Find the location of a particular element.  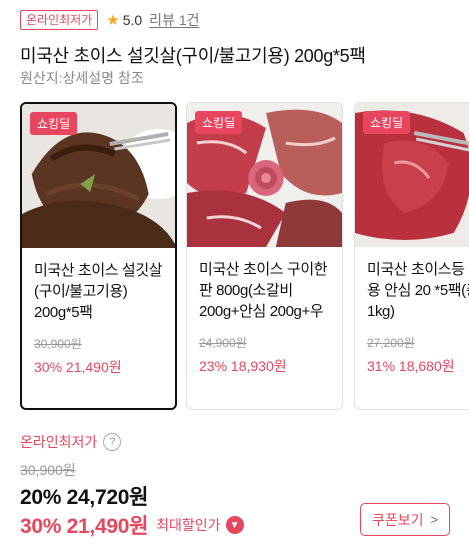

original-price-strike: 30,900원 is located at coordinates (48, 470).